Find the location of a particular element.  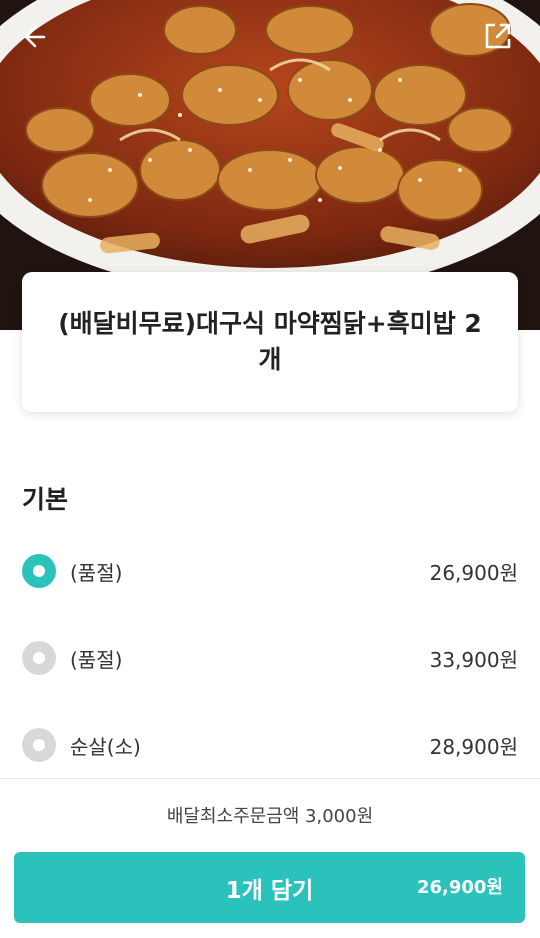

option-row: (품절) 33,900원 is located at coordinates (270, 658).